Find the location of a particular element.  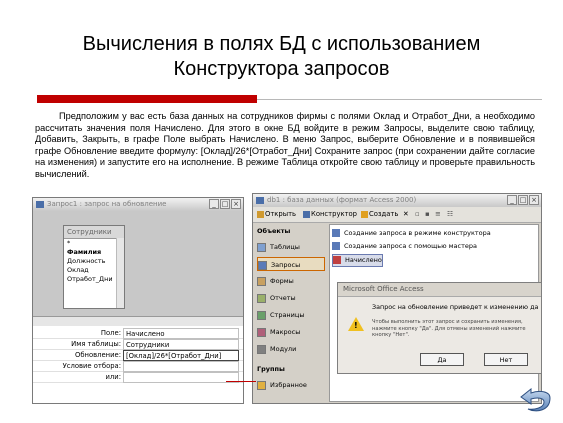

design-button: Конструктор is located at coordinates (330, 214).